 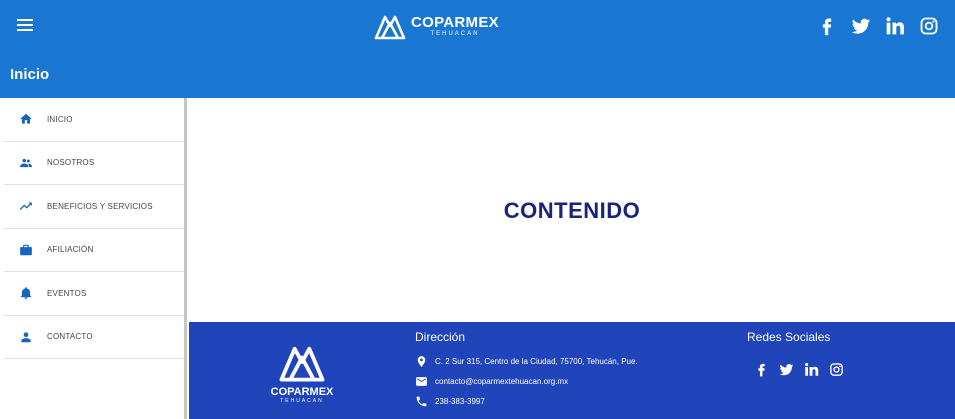 I want to click on sidebar-item-label: AFILIACIÓN, so click(x=70, y=250).